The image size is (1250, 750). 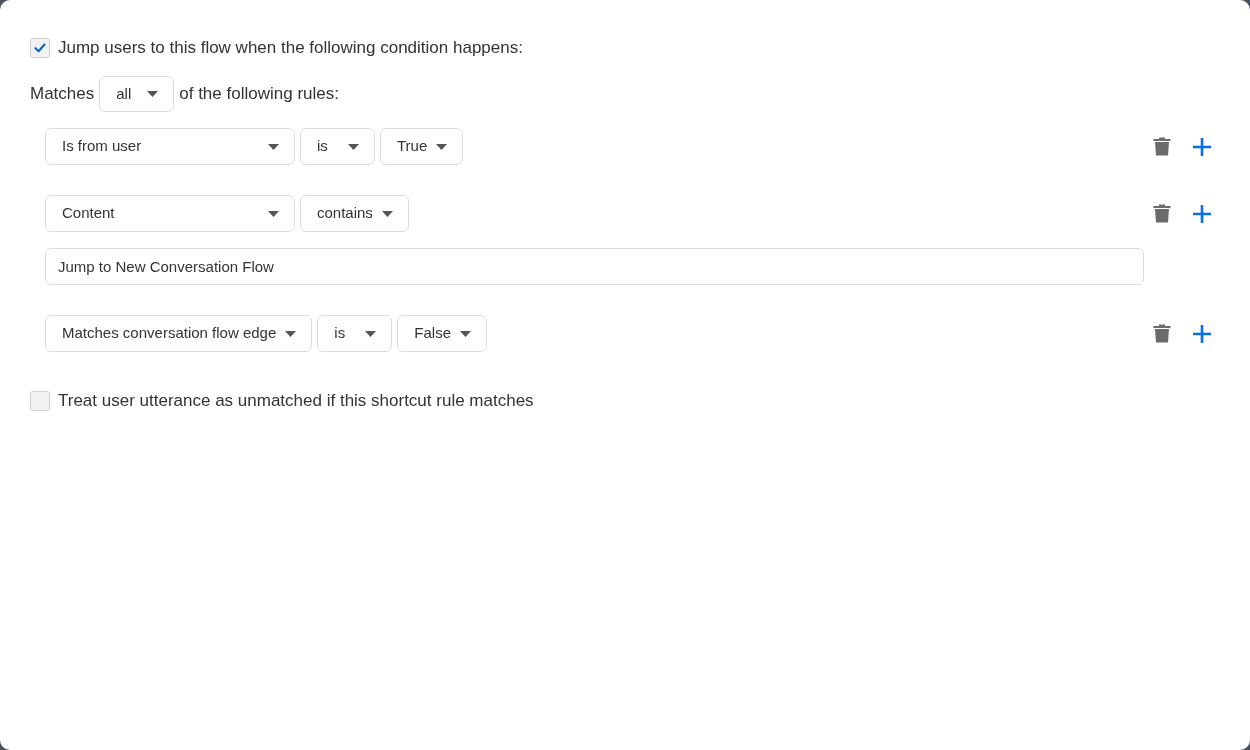 I want to click on dropdown: Content, so click(x=170, y=213).